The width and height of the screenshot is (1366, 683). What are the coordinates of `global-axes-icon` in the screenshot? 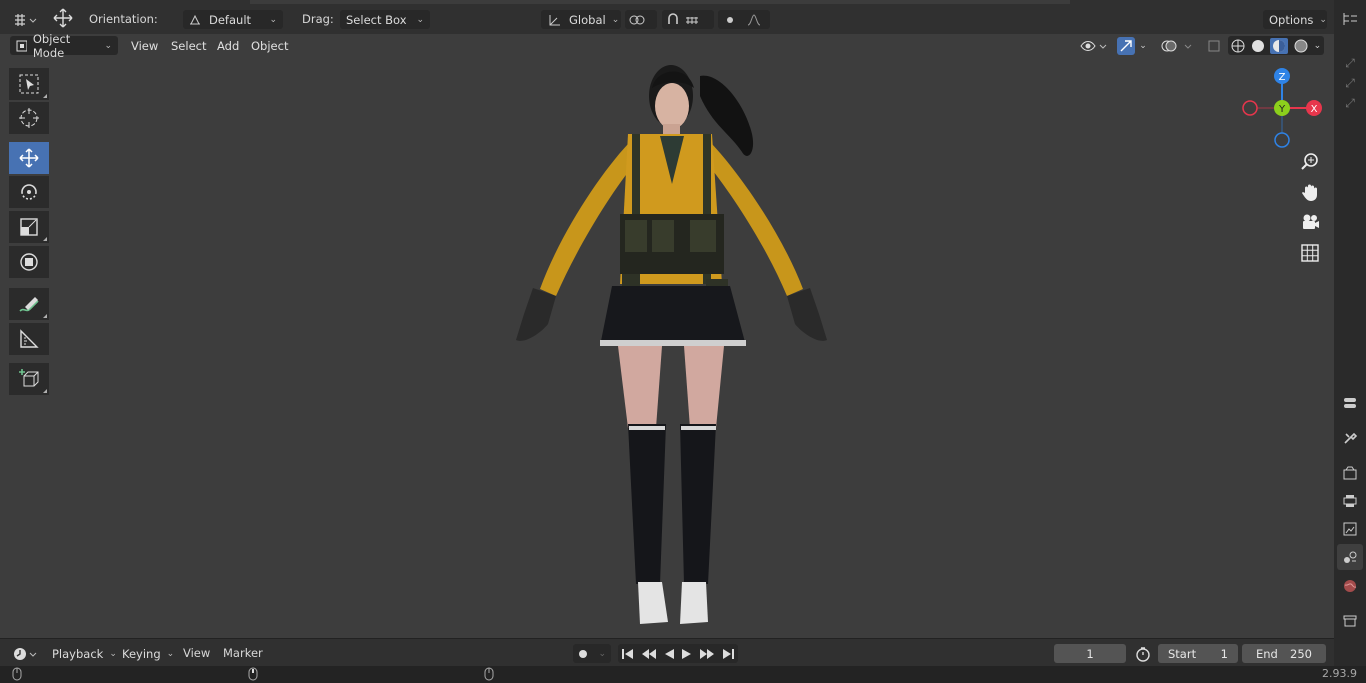 It's located at (554, 19).